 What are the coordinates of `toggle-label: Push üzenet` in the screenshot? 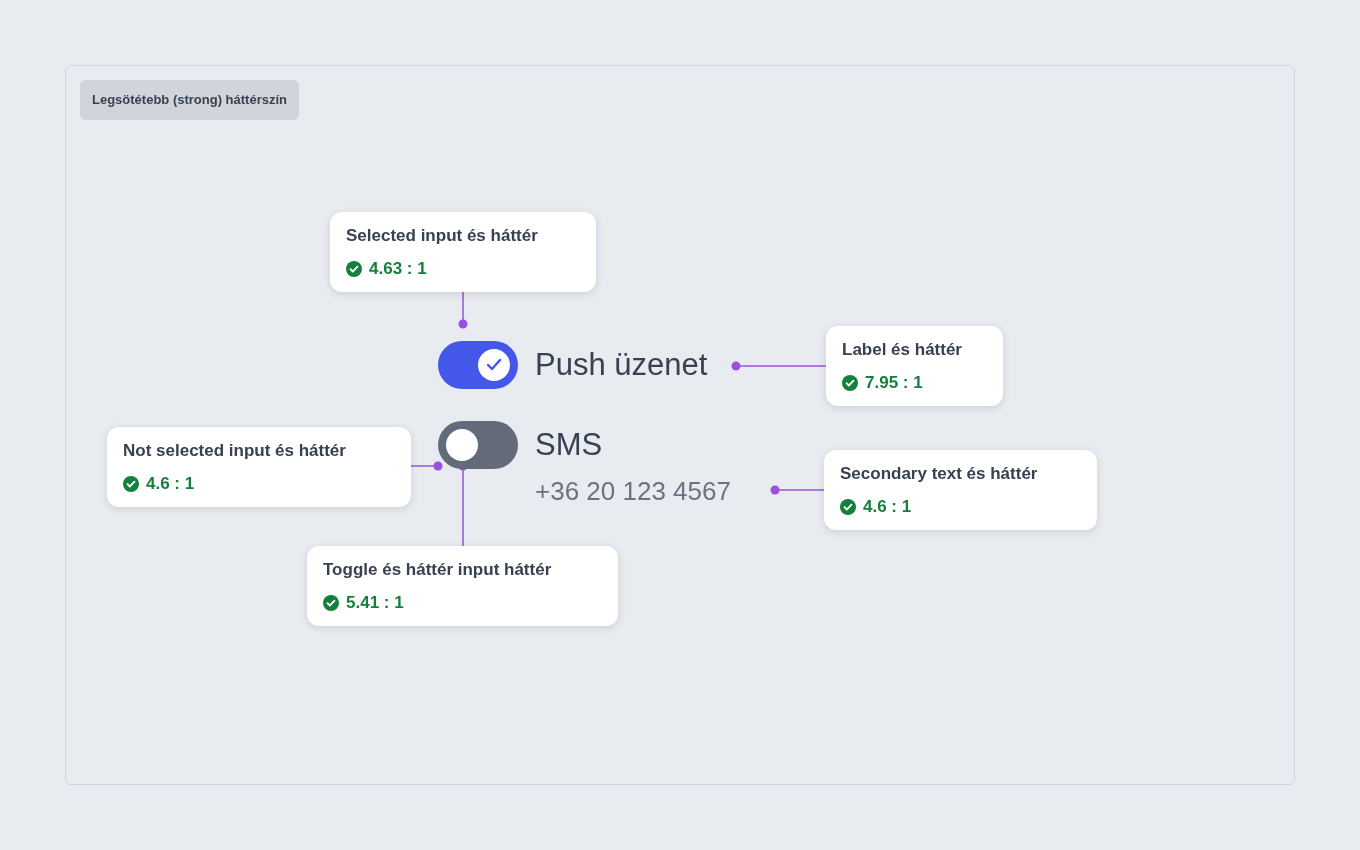 It's located at (621, 365).